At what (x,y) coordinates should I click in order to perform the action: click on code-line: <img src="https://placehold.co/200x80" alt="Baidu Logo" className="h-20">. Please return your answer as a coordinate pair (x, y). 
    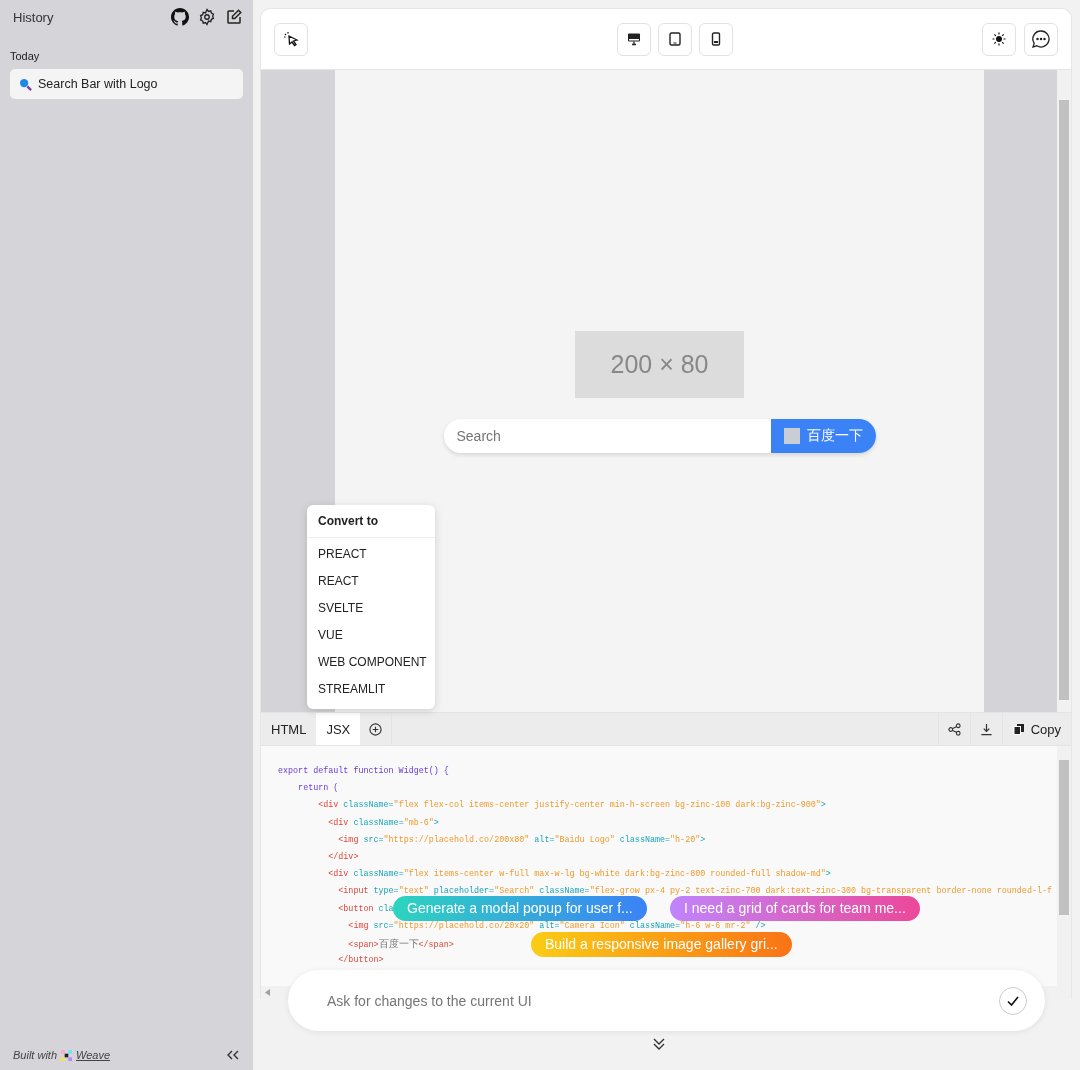
    Looking at the image, I should click on (521, 840).